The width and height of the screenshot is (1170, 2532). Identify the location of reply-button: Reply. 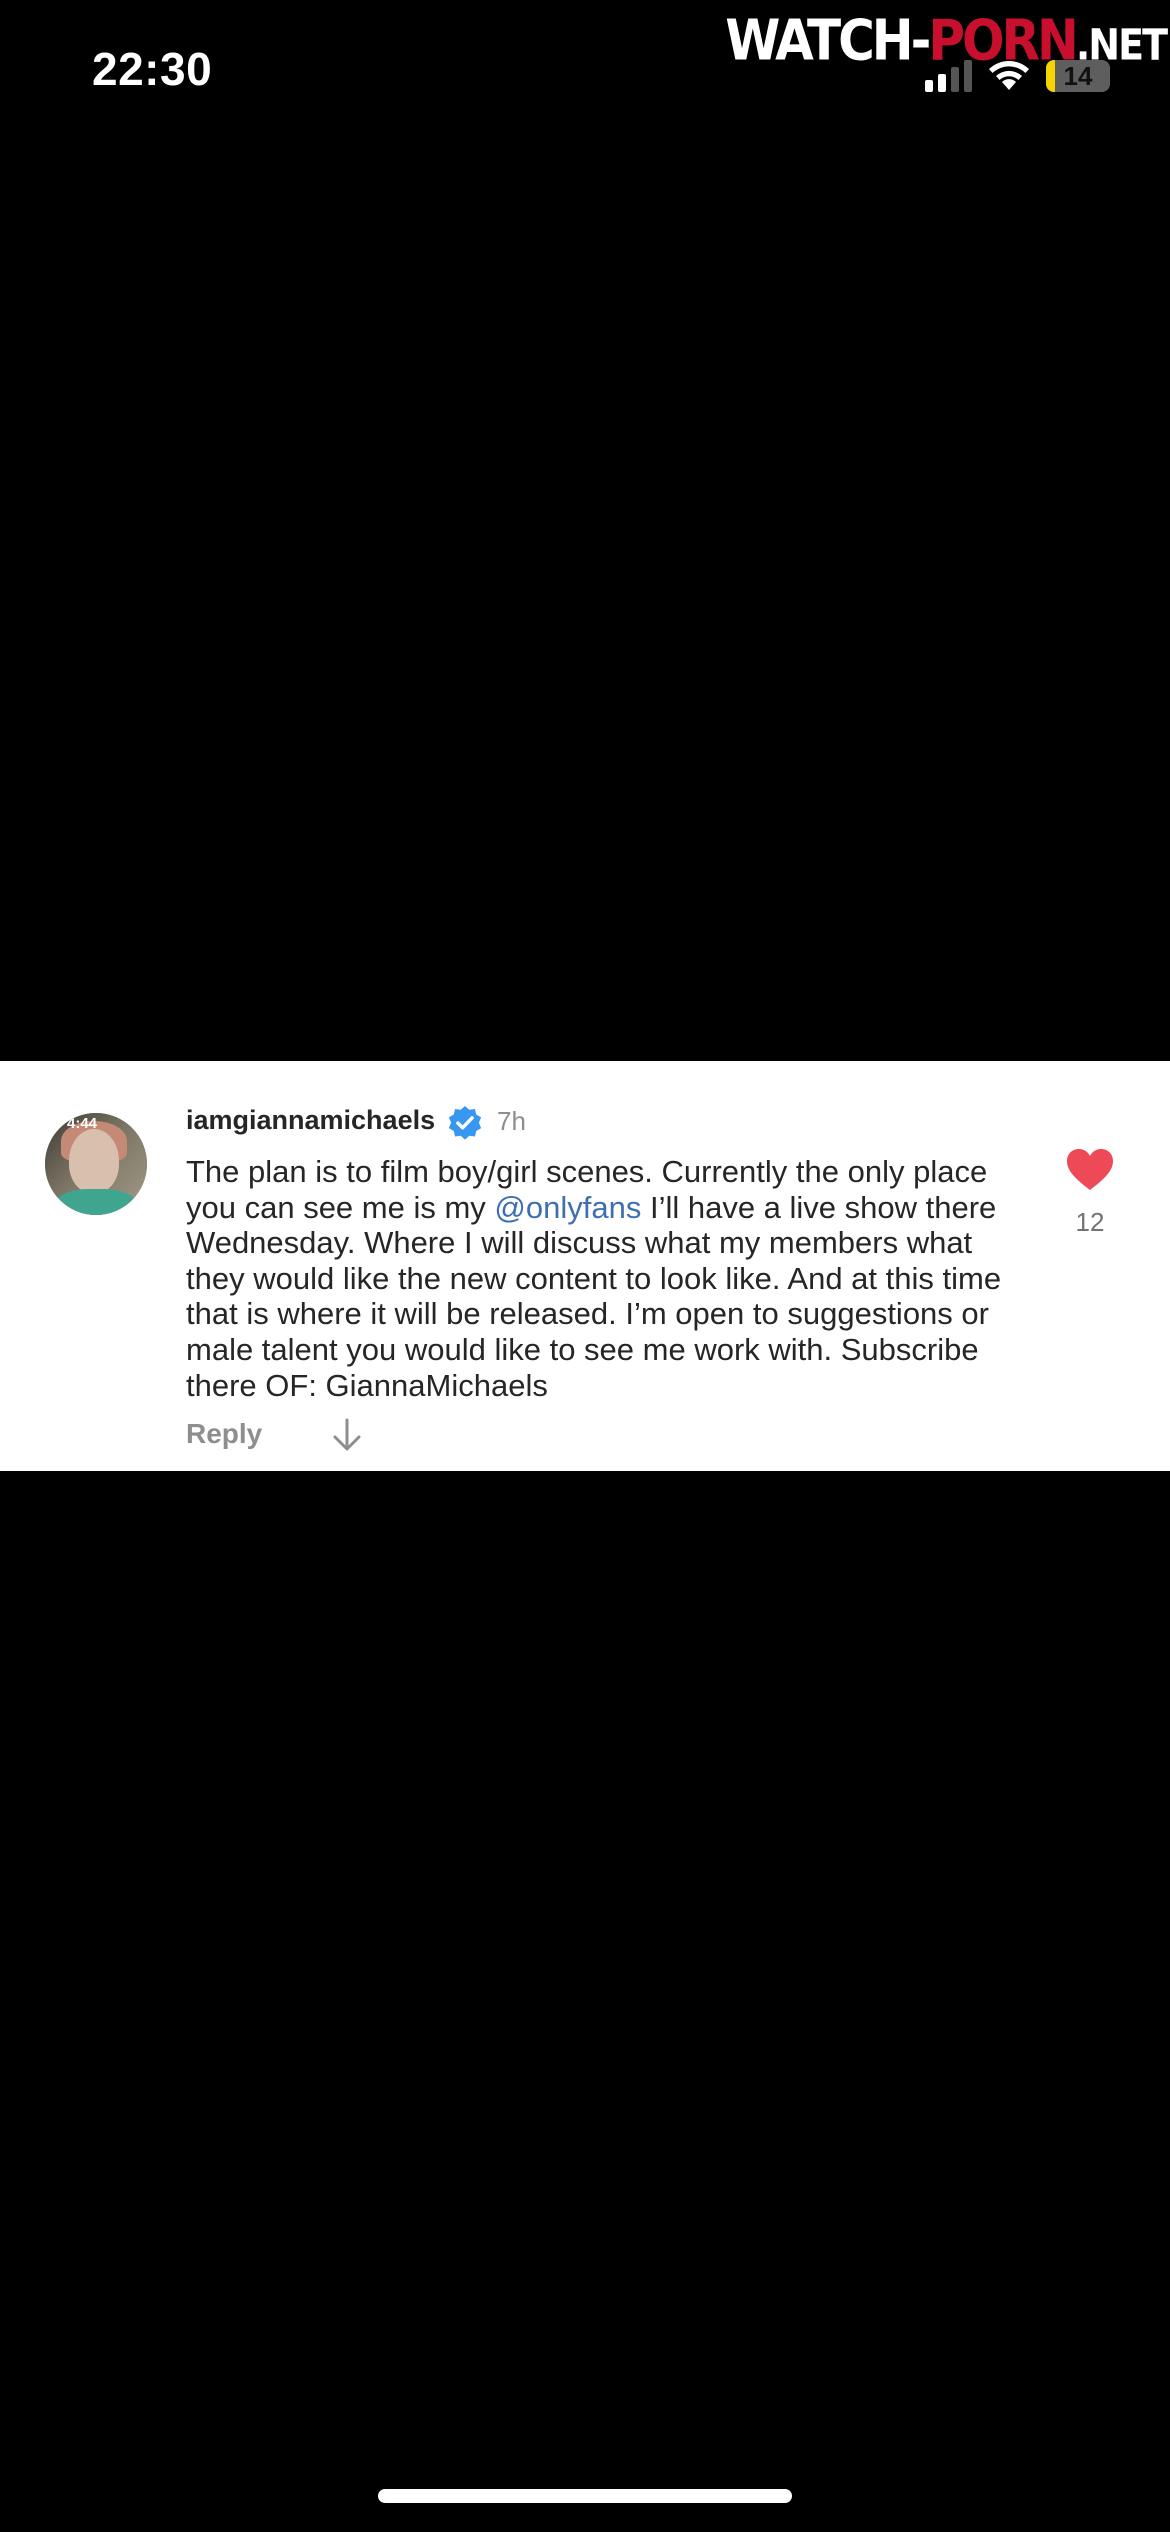
(224, 1434).